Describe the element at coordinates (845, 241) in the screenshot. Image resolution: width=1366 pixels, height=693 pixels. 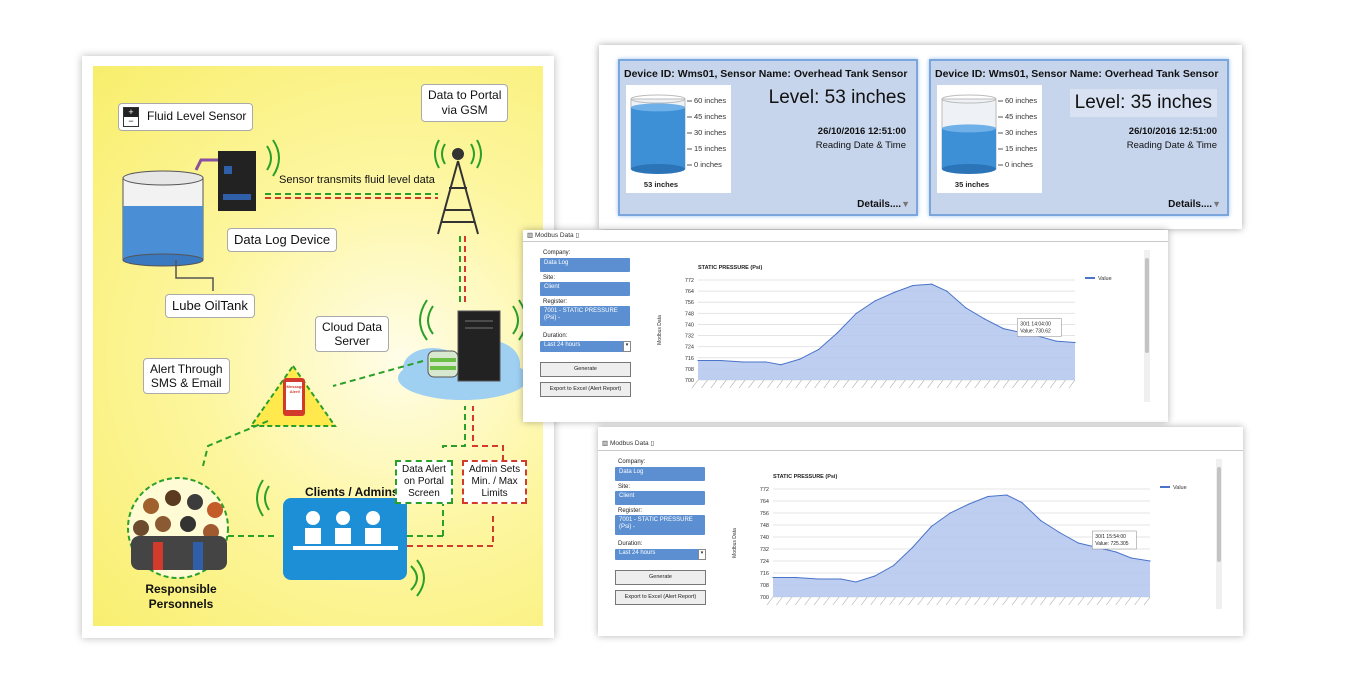
I see `header-divider` at that location.